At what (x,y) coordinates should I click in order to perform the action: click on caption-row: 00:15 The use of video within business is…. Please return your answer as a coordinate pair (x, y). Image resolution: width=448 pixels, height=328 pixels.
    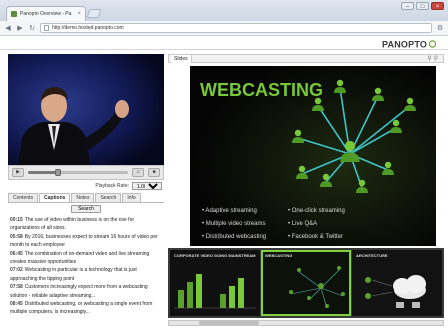
    Looking at the image, I should click on (86, 224).